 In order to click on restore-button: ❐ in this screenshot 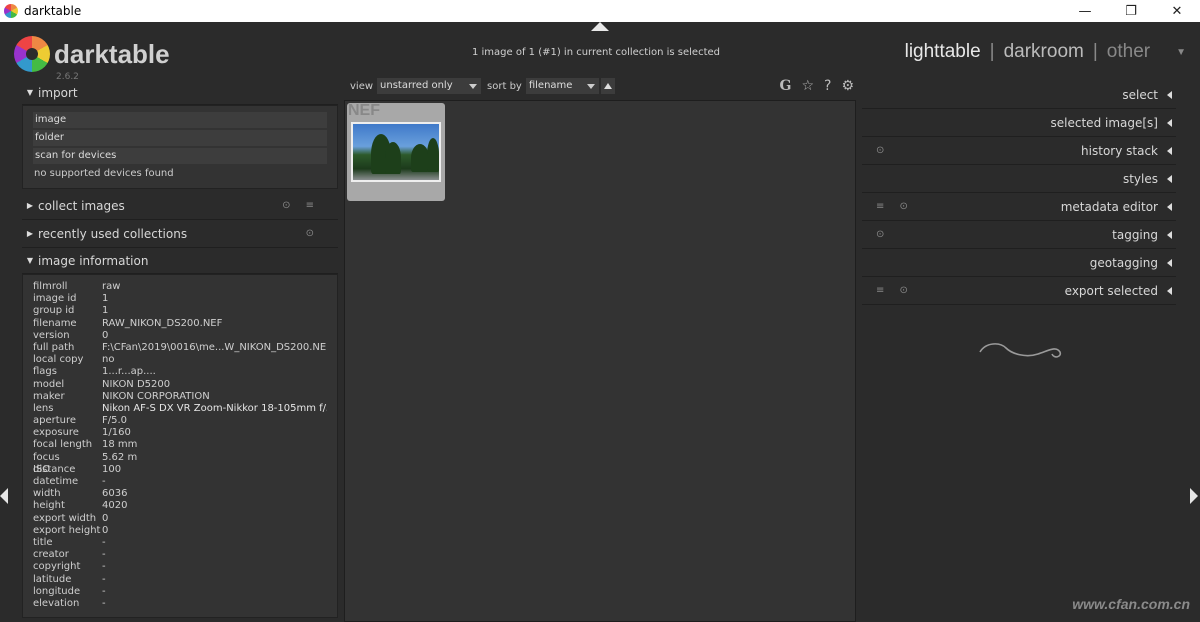, I will do `click(1131, 11)`.